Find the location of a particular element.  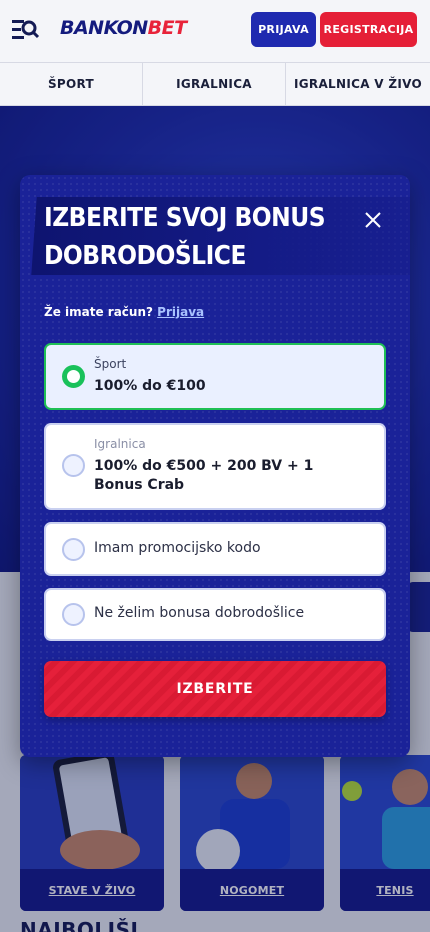

account-prompt: Že imate račun? Prijava is located at coordinates (124, 312).